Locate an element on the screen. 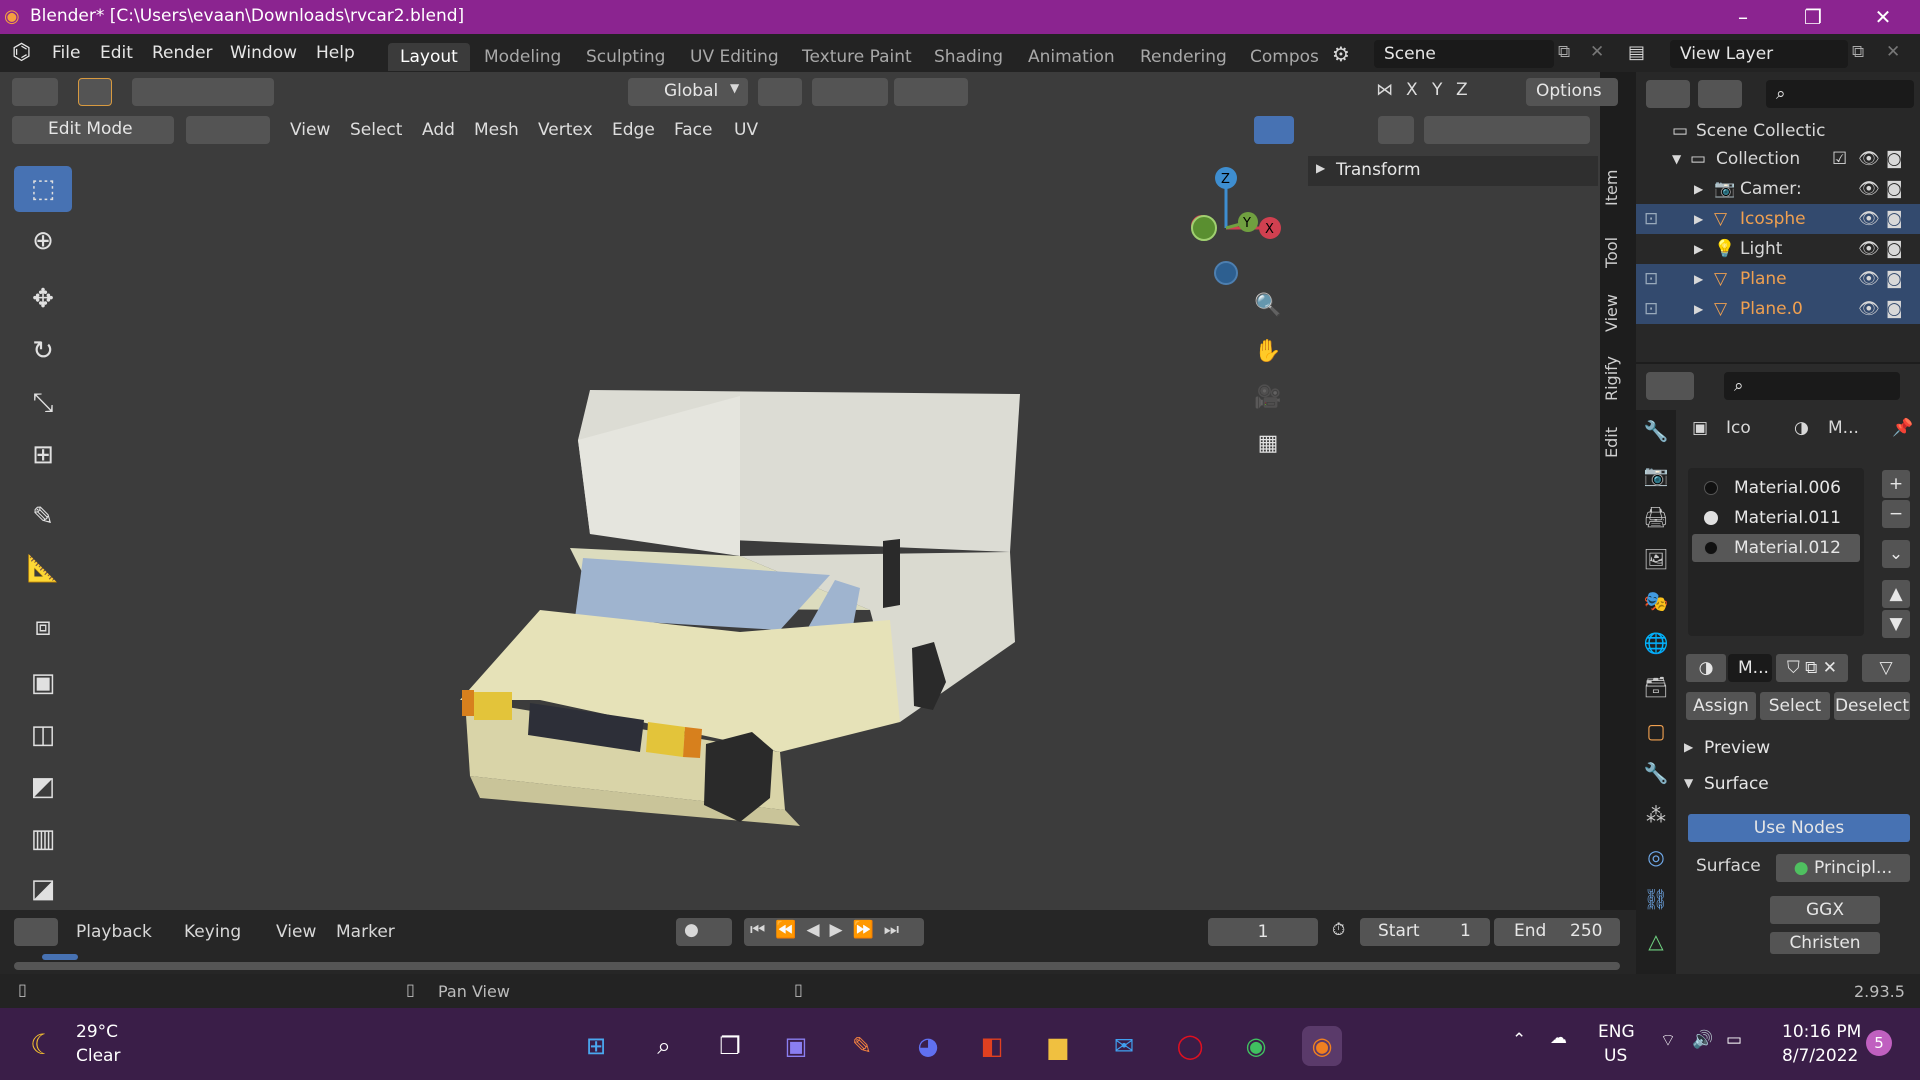 Image resolution: width=1920 pixels, height=1080 pixels. selection-mode-group is located at coordinates (203, 92).